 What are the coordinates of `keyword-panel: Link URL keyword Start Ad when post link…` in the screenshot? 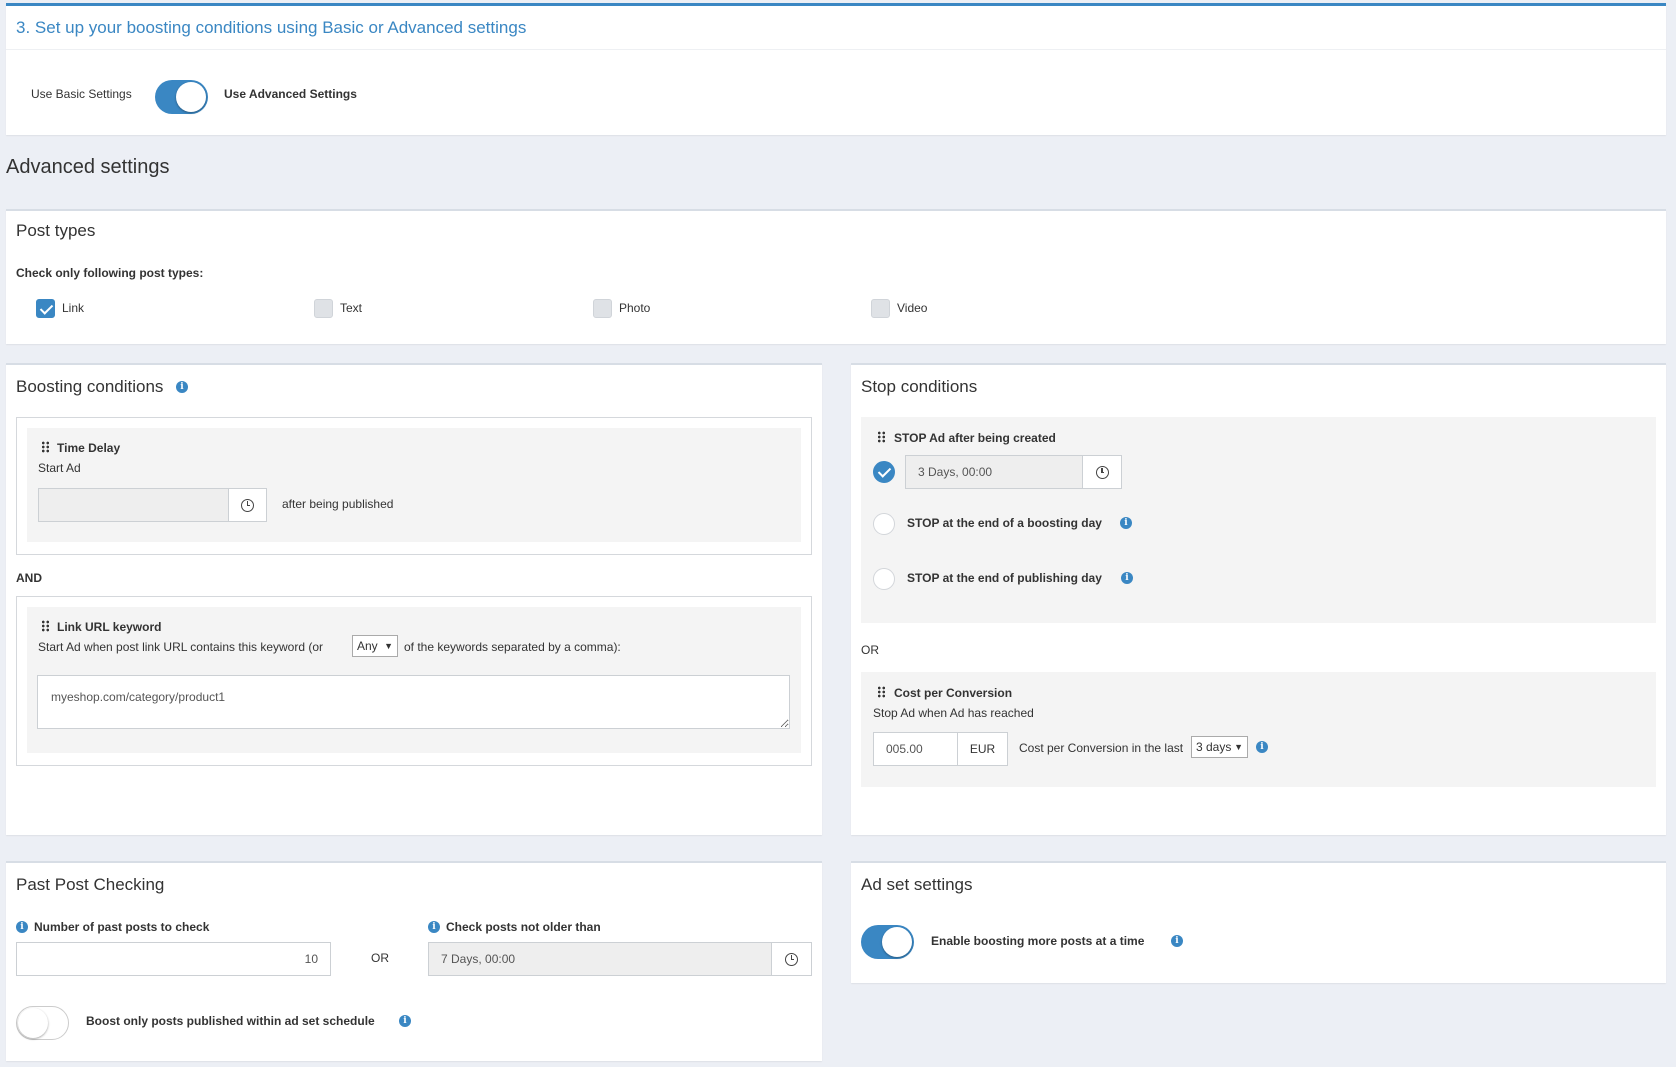 It's located at (414, 680).